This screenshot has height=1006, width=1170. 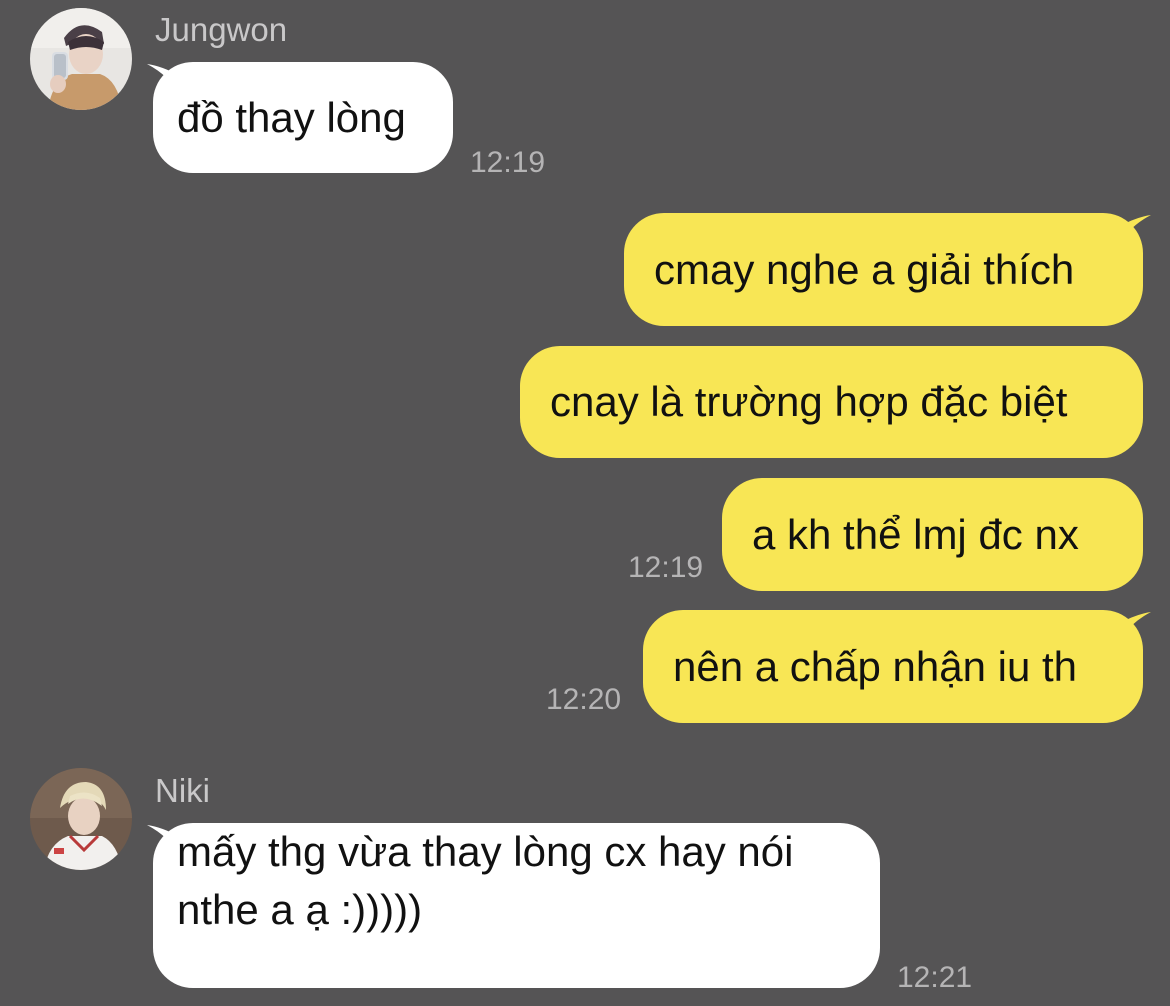 I want to click on message-text-line: mấy thg vừa thay lòng cx hay nói, so click(x=485, y=851).